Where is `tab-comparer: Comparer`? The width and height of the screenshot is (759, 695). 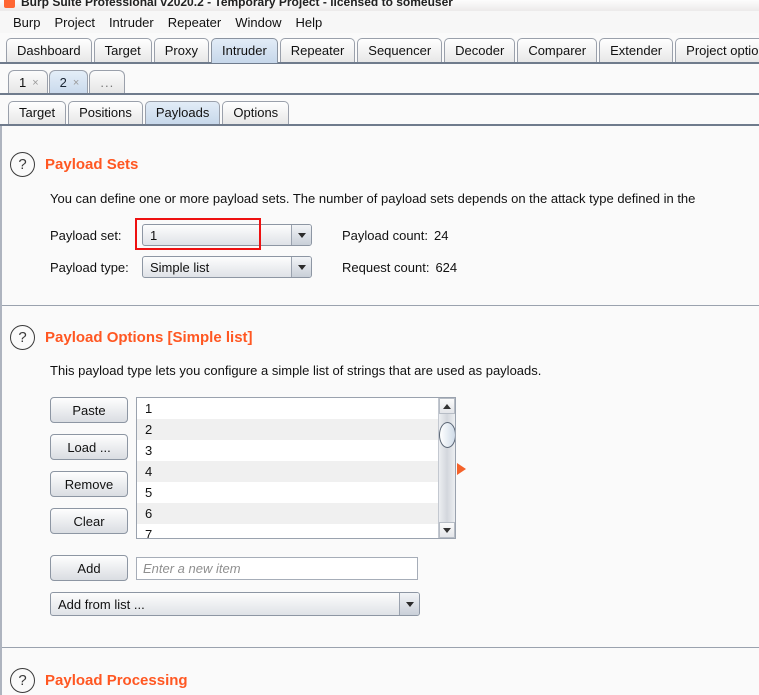 tab-comparer: Comparer is located at coordinates (557, 50).